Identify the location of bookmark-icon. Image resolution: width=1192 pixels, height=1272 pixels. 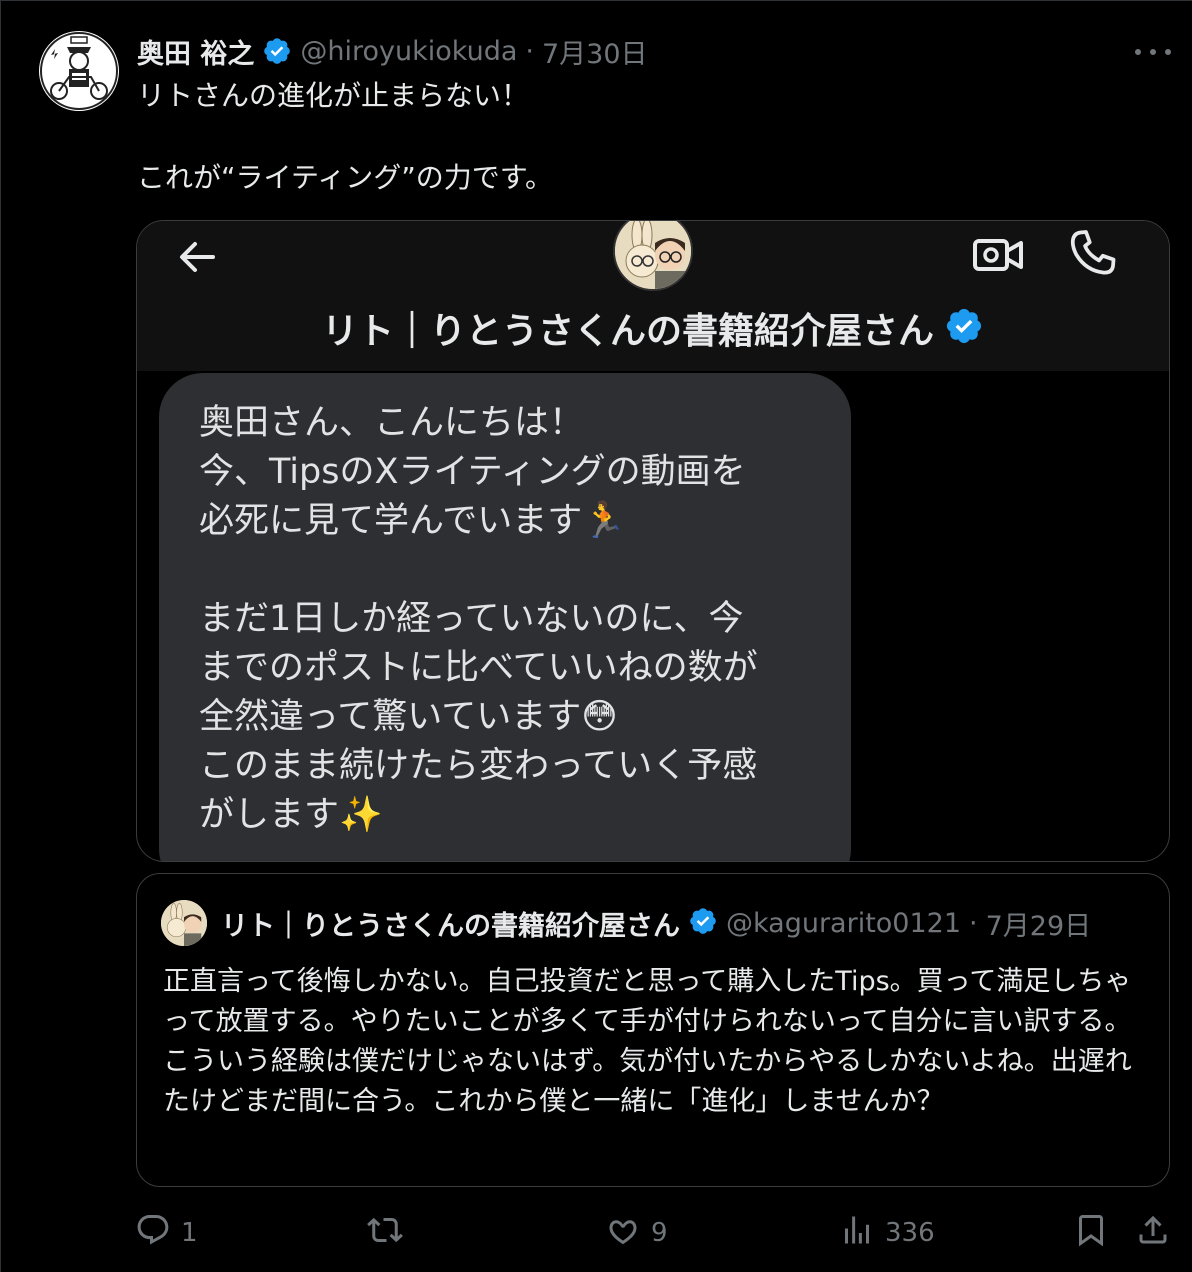
(1091, 1233).